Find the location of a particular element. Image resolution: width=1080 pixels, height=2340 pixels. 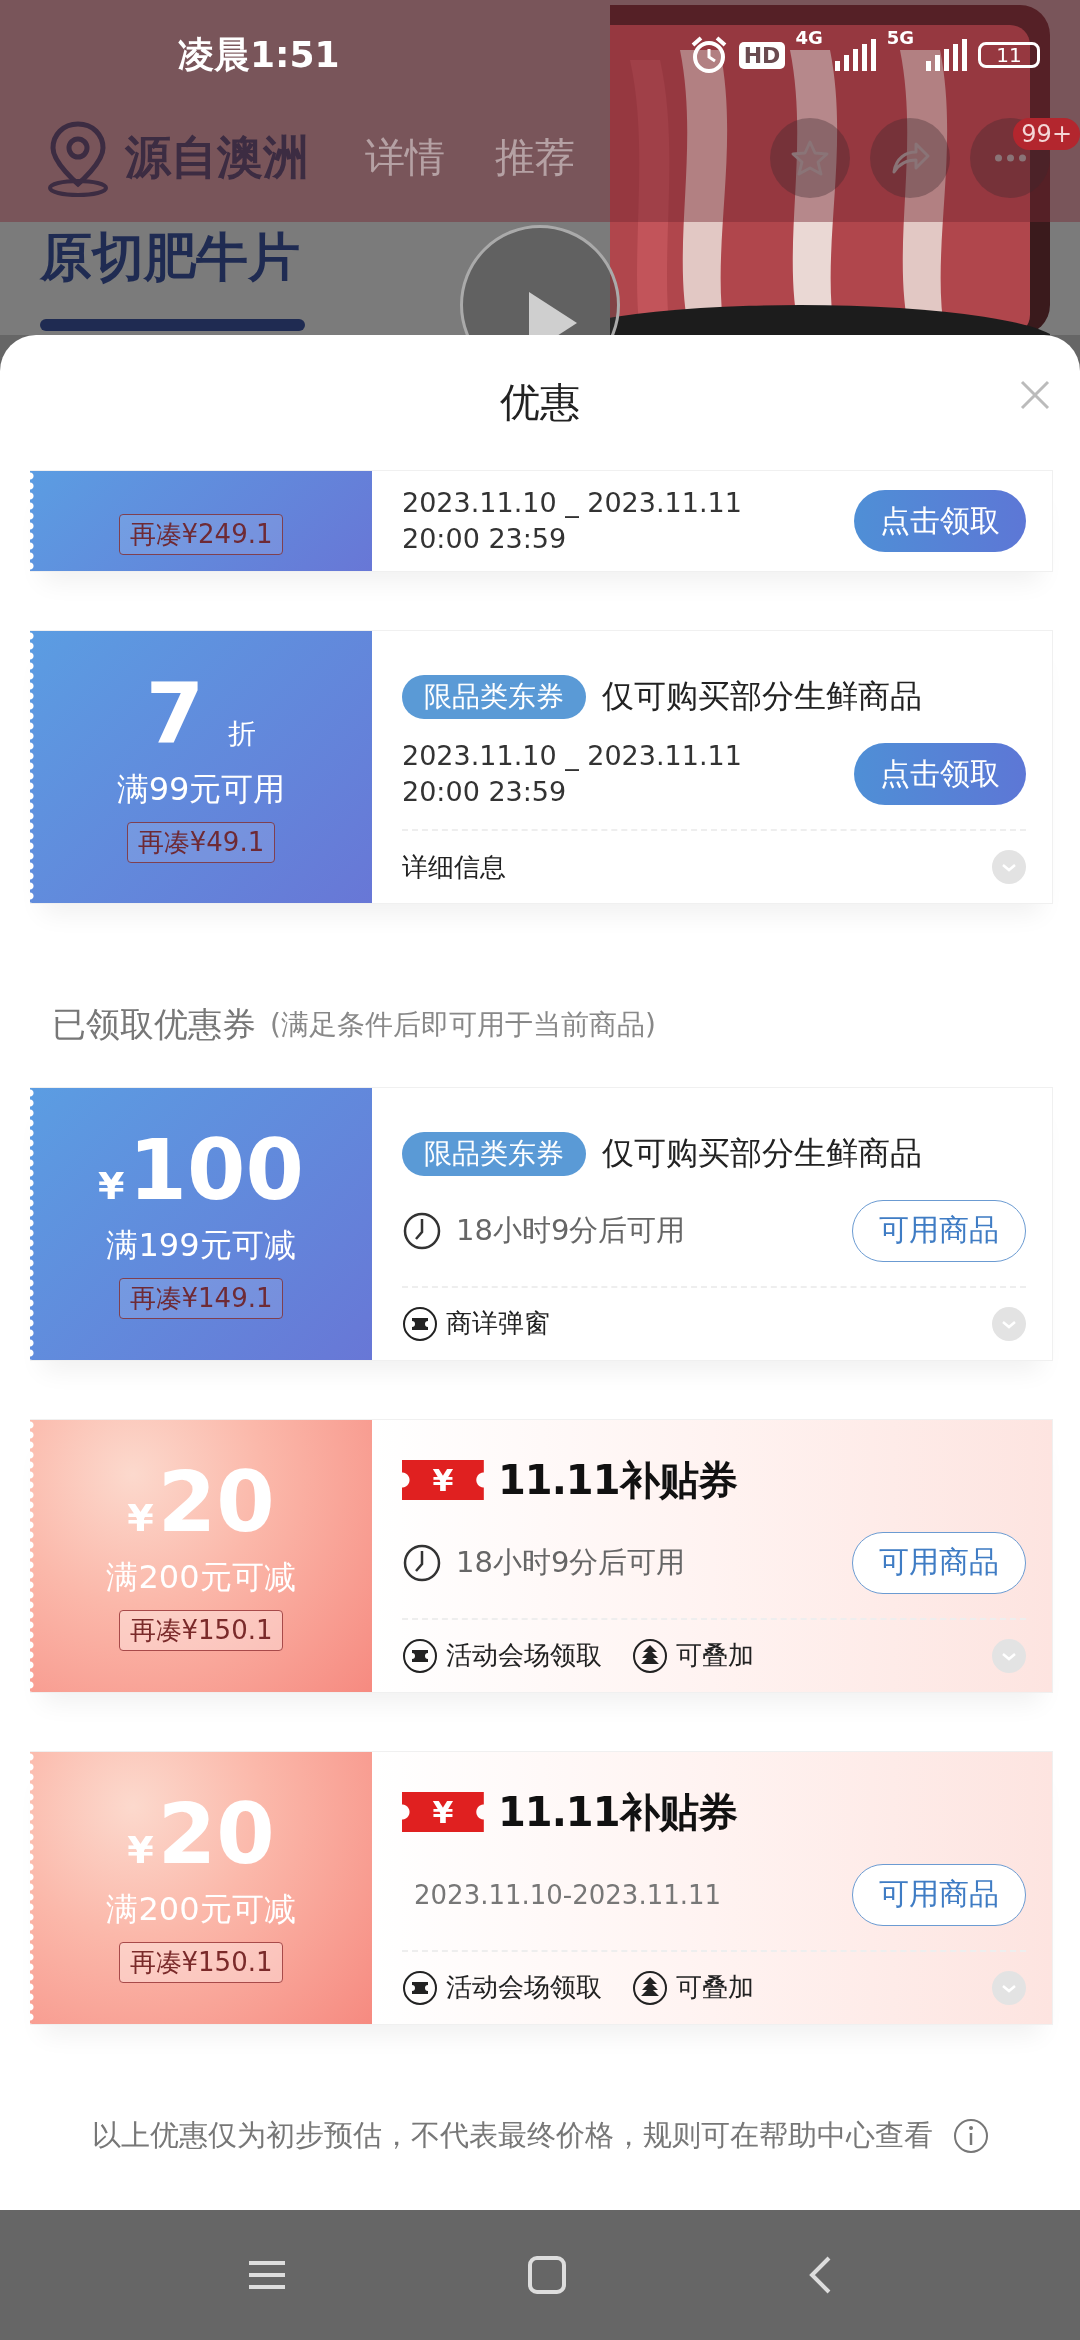

info-icon is located at coordinates (970, 2136).